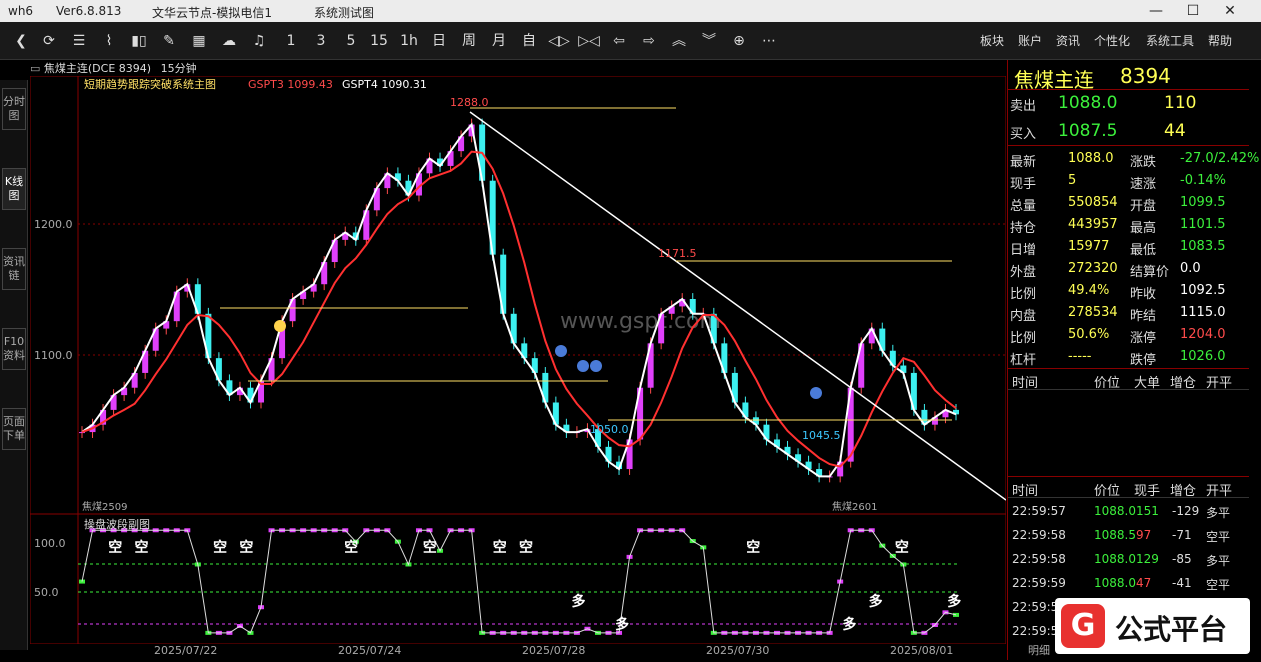  Describe the element at coordinates (1023, 228) in the screenshot. I see `quote-label: 持仓` at that location.